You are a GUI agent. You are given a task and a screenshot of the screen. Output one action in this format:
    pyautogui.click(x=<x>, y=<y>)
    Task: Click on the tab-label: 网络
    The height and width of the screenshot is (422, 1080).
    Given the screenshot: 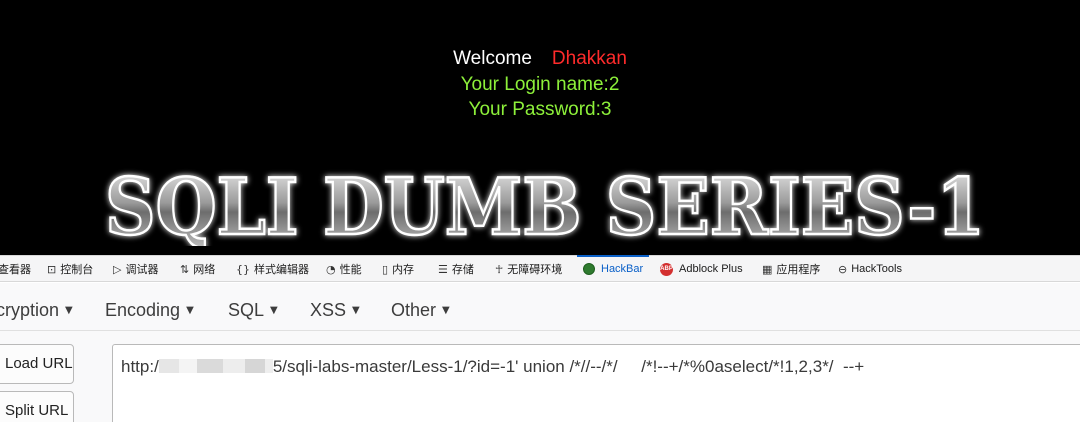 What is the action you would take?
    pyautogui.click(x=204, y=270)
    